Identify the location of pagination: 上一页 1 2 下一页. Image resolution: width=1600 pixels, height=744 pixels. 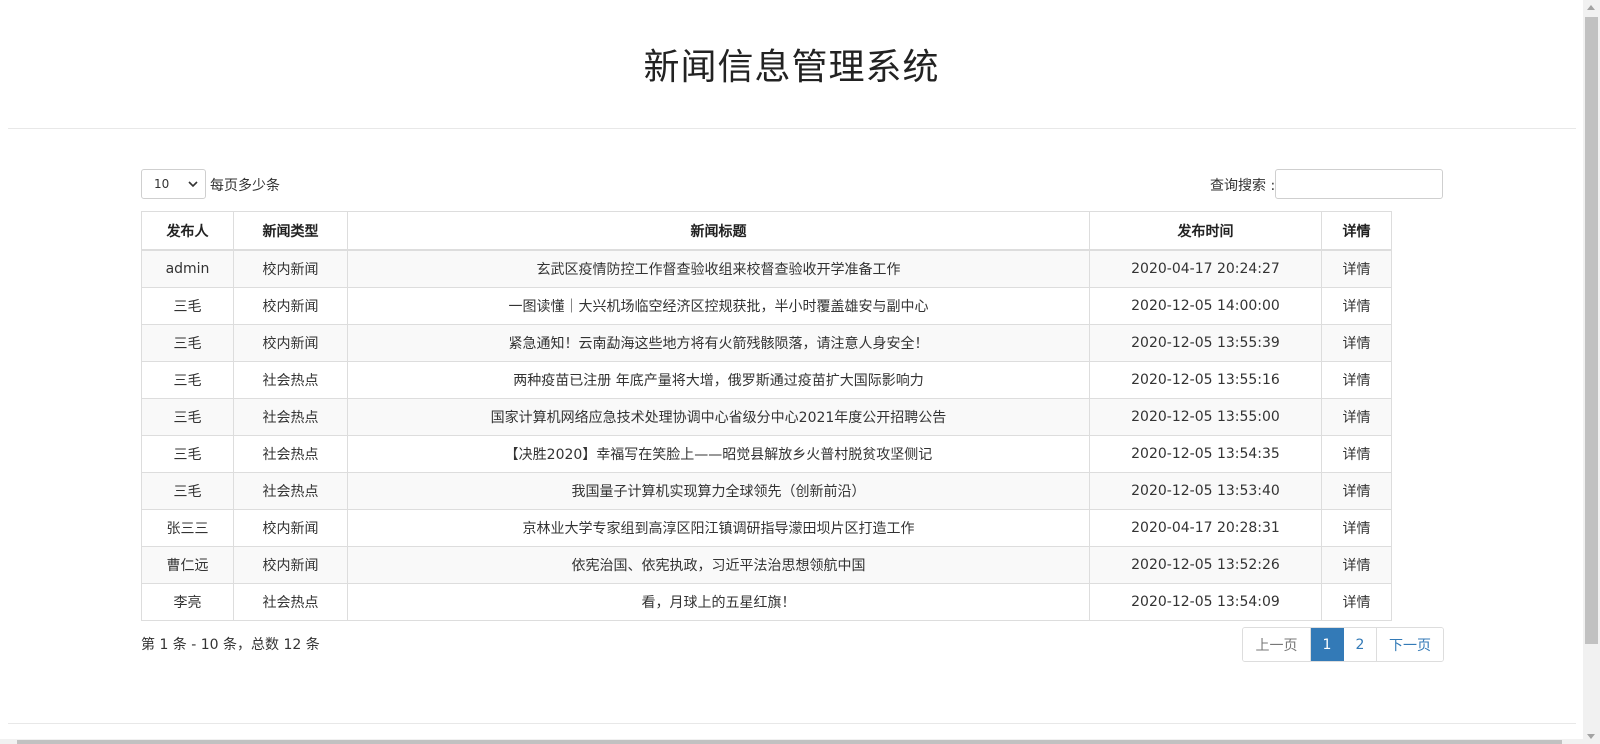
(1343, 644).